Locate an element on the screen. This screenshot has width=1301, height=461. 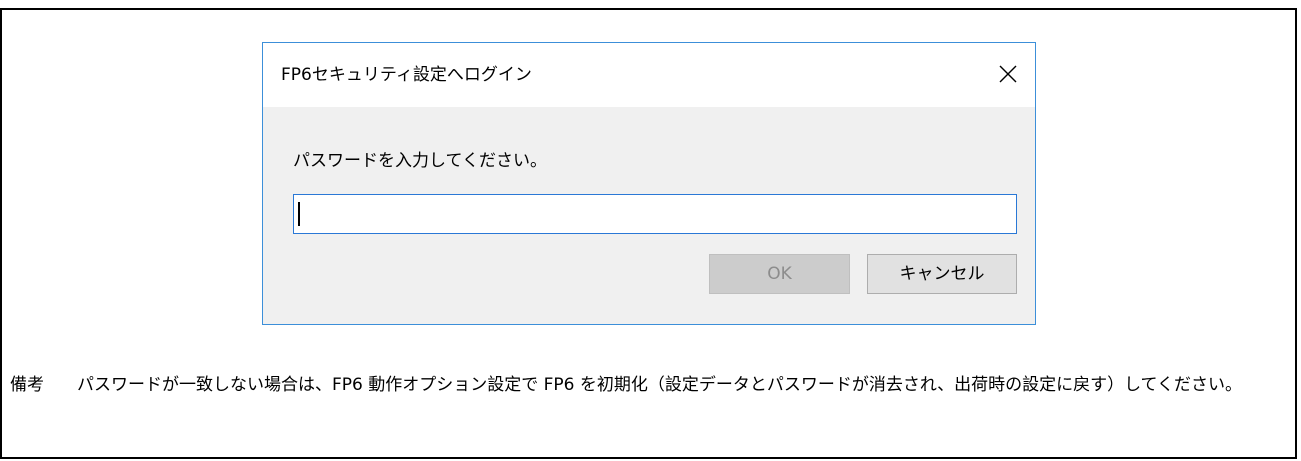
note-label: 備考 is located at coordinates (27, 385).